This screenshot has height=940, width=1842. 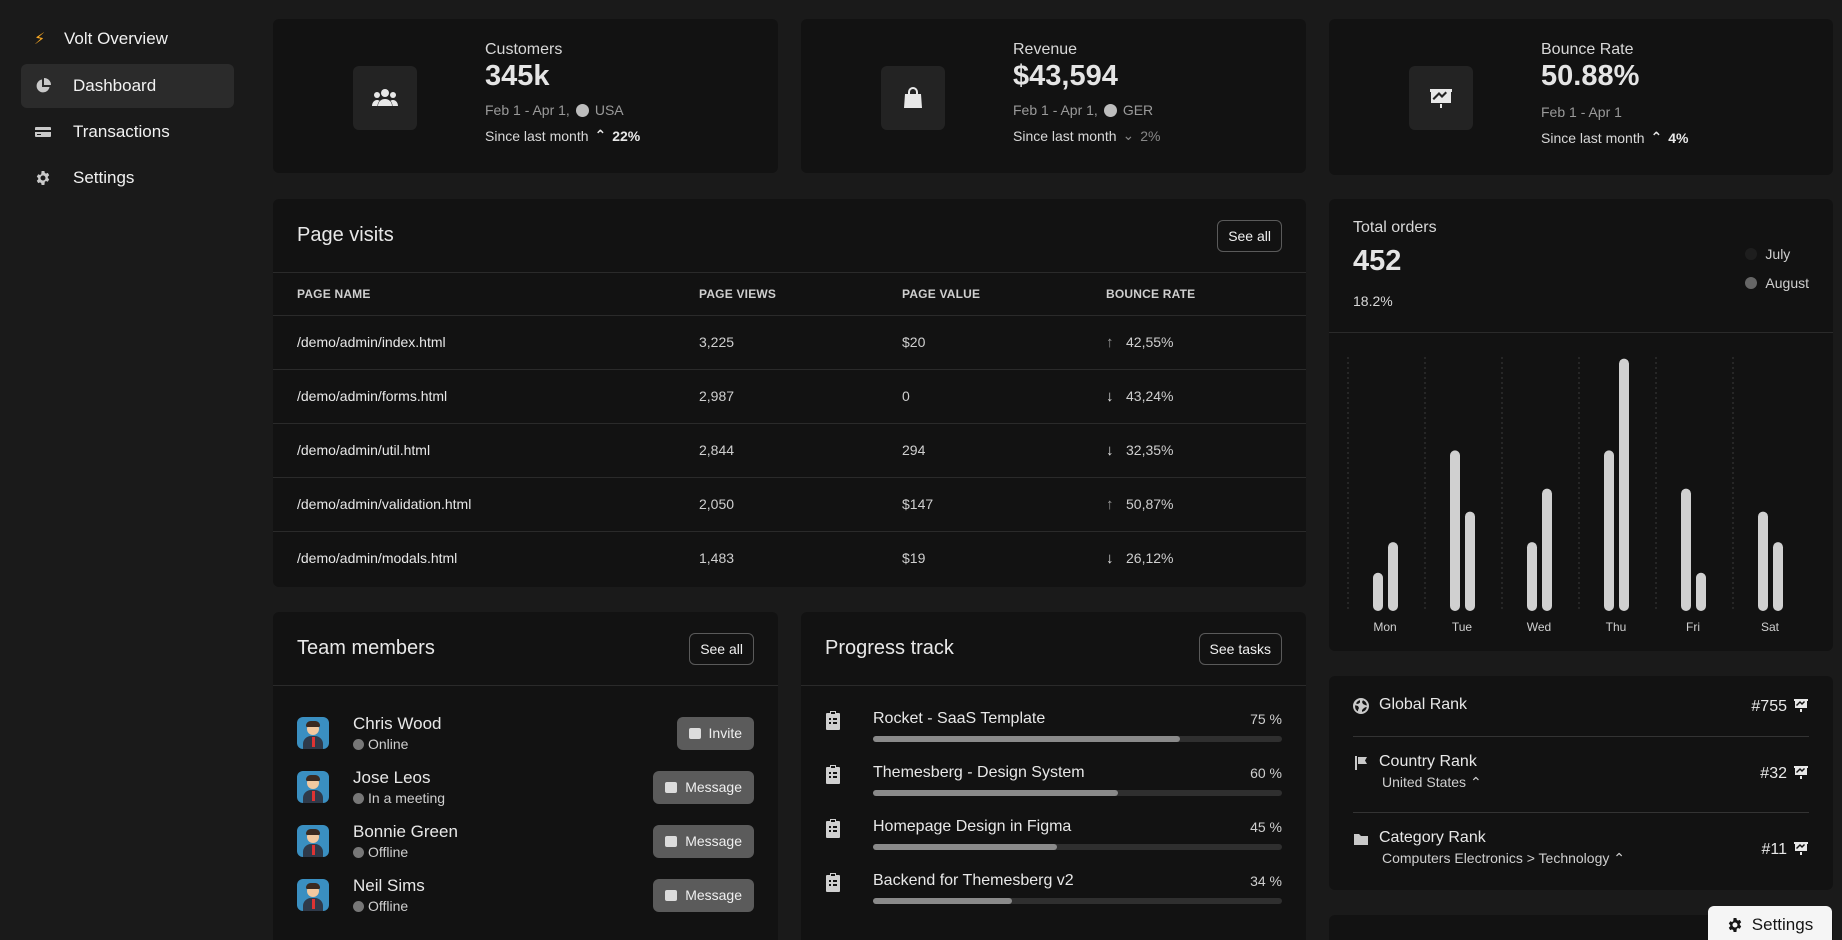 I want to click on bounce-rate-cell: ↓ 43,24%, so click(x=1194, y=396).